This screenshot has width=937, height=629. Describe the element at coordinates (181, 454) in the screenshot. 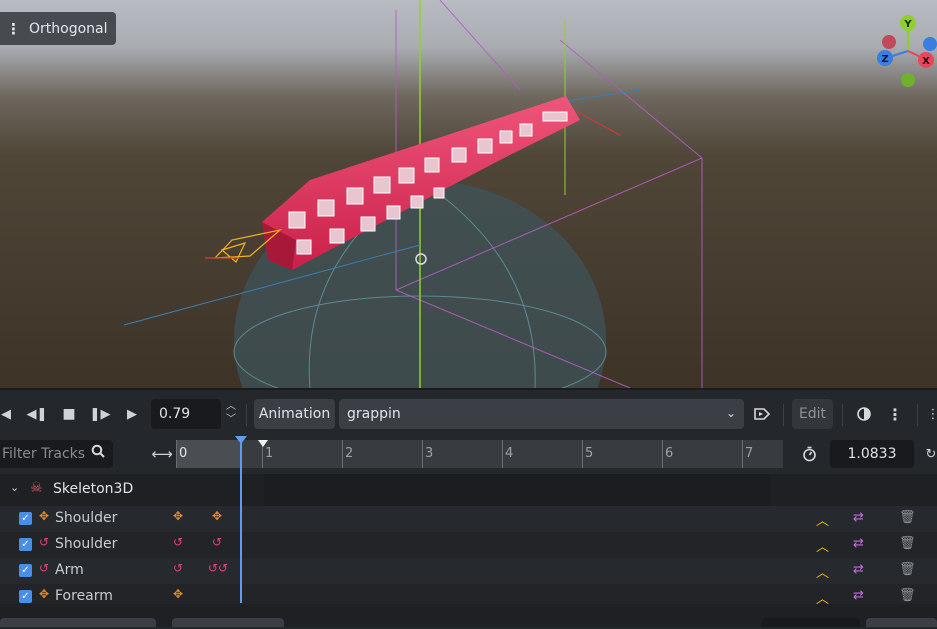

I see `ruler-tick: 0` at that location.